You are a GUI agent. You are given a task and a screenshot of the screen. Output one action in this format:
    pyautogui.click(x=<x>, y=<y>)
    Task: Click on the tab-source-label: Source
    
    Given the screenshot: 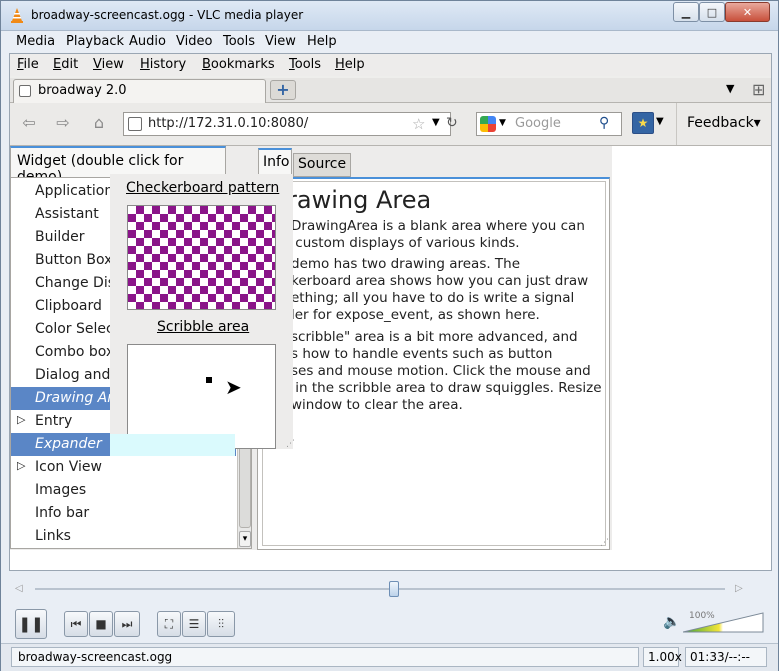 What is the action you would take?
    pyautogui.click(x=322, y=164)
    